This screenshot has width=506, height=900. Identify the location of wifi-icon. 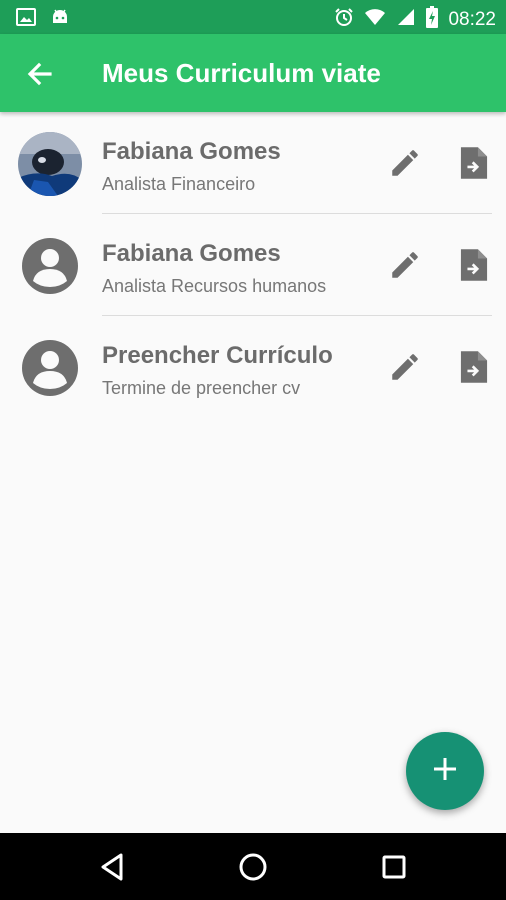
(375, 19).